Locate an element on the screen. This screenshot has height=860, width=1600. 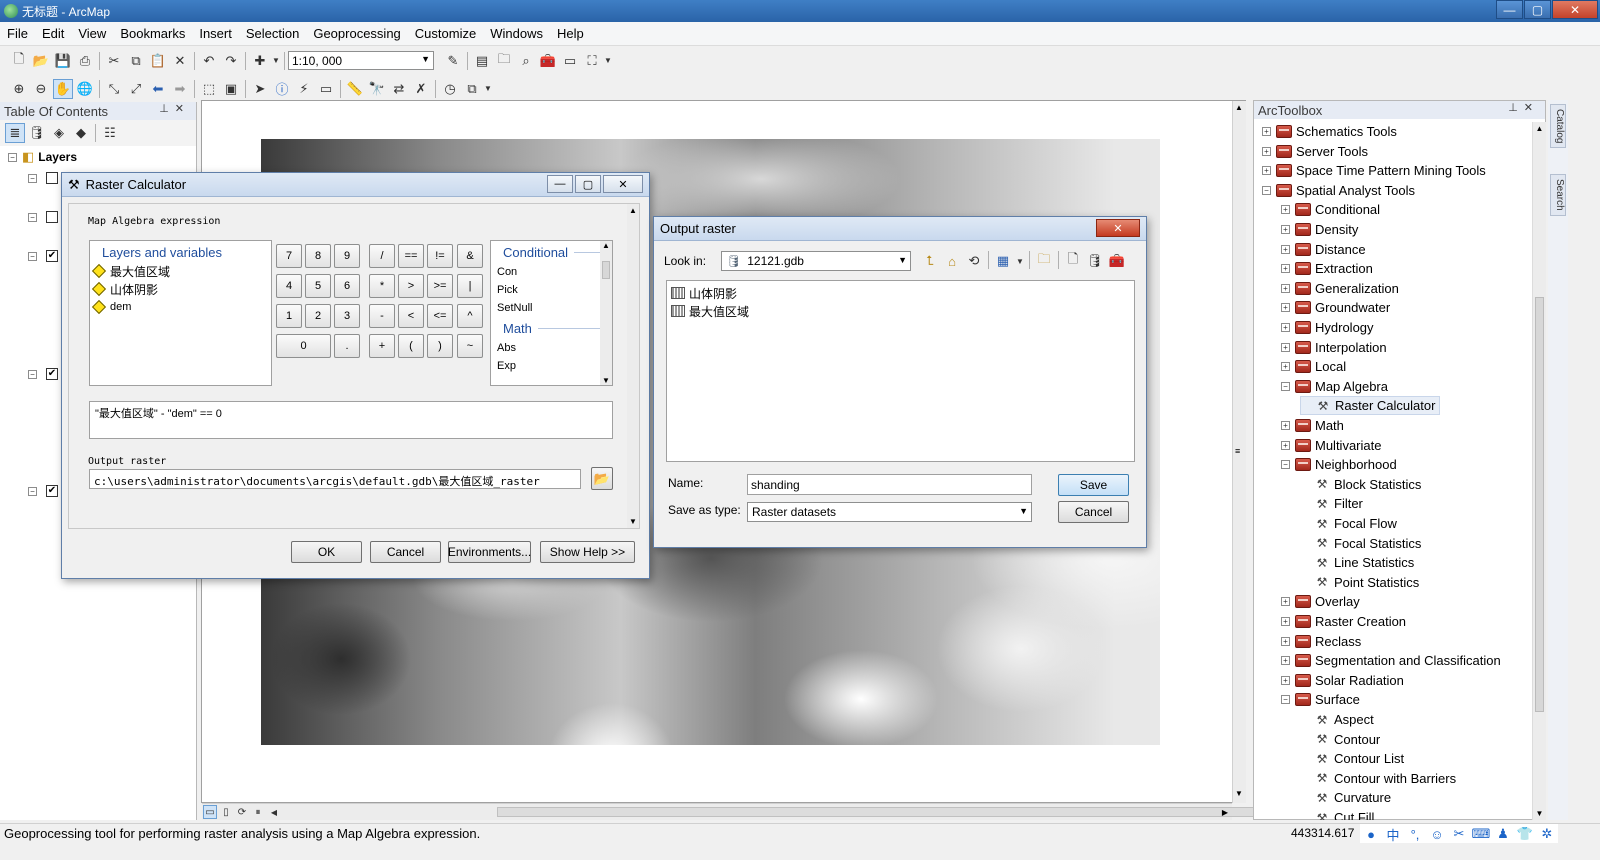
catalog-tab: Catalog is located at coordinates (1558, 126).